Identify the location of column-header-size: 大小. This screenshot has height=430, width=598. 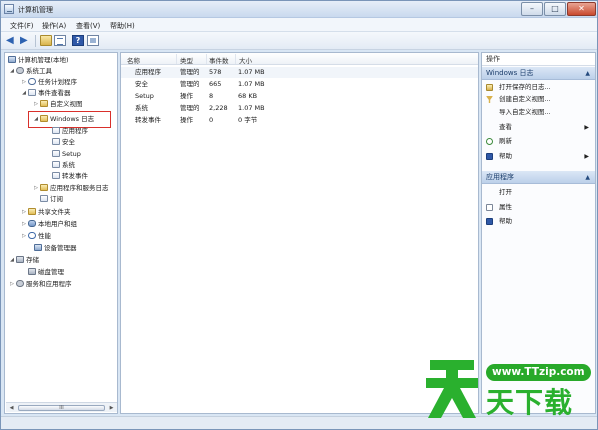
(245, 60).